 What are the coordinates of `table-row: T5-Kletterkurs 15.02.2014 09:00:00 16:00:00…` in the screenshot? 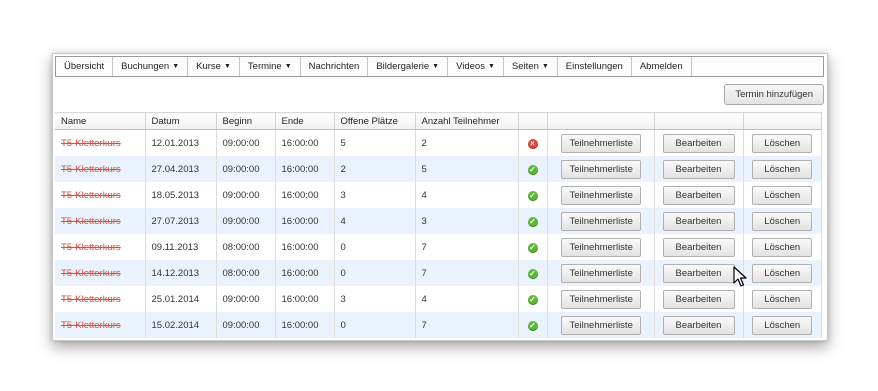 It's located at (438, 325).